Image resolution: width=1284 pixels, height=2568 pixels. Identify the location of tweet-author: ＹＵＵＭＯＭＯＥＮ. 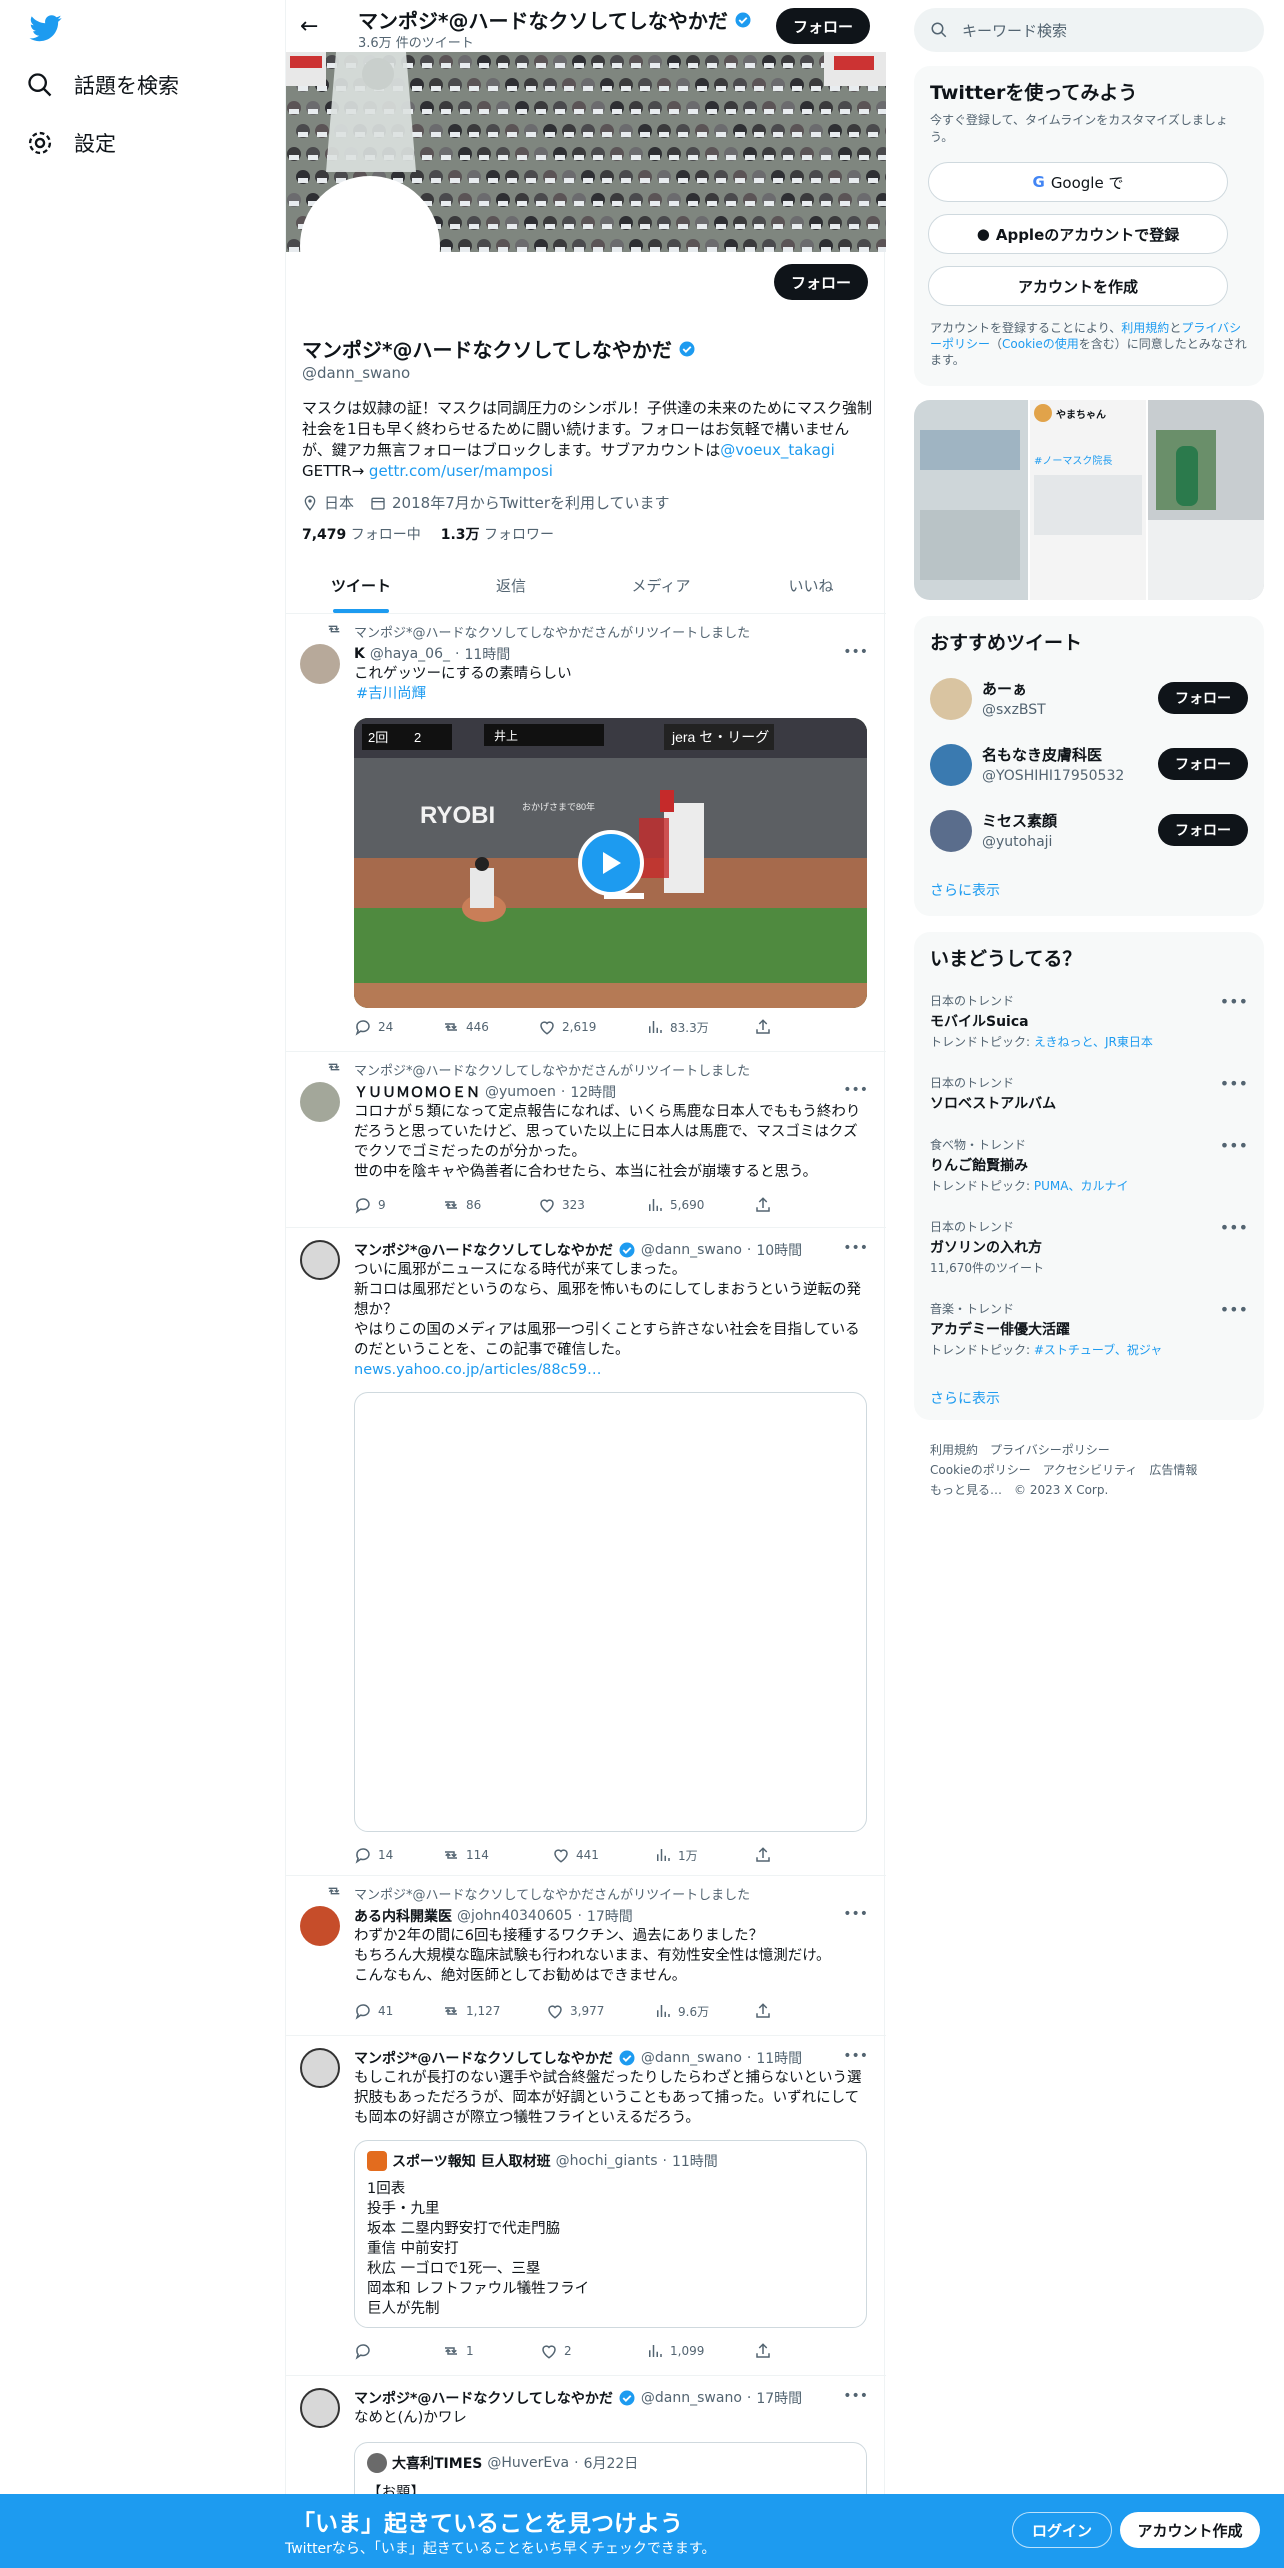
(417, 1092).